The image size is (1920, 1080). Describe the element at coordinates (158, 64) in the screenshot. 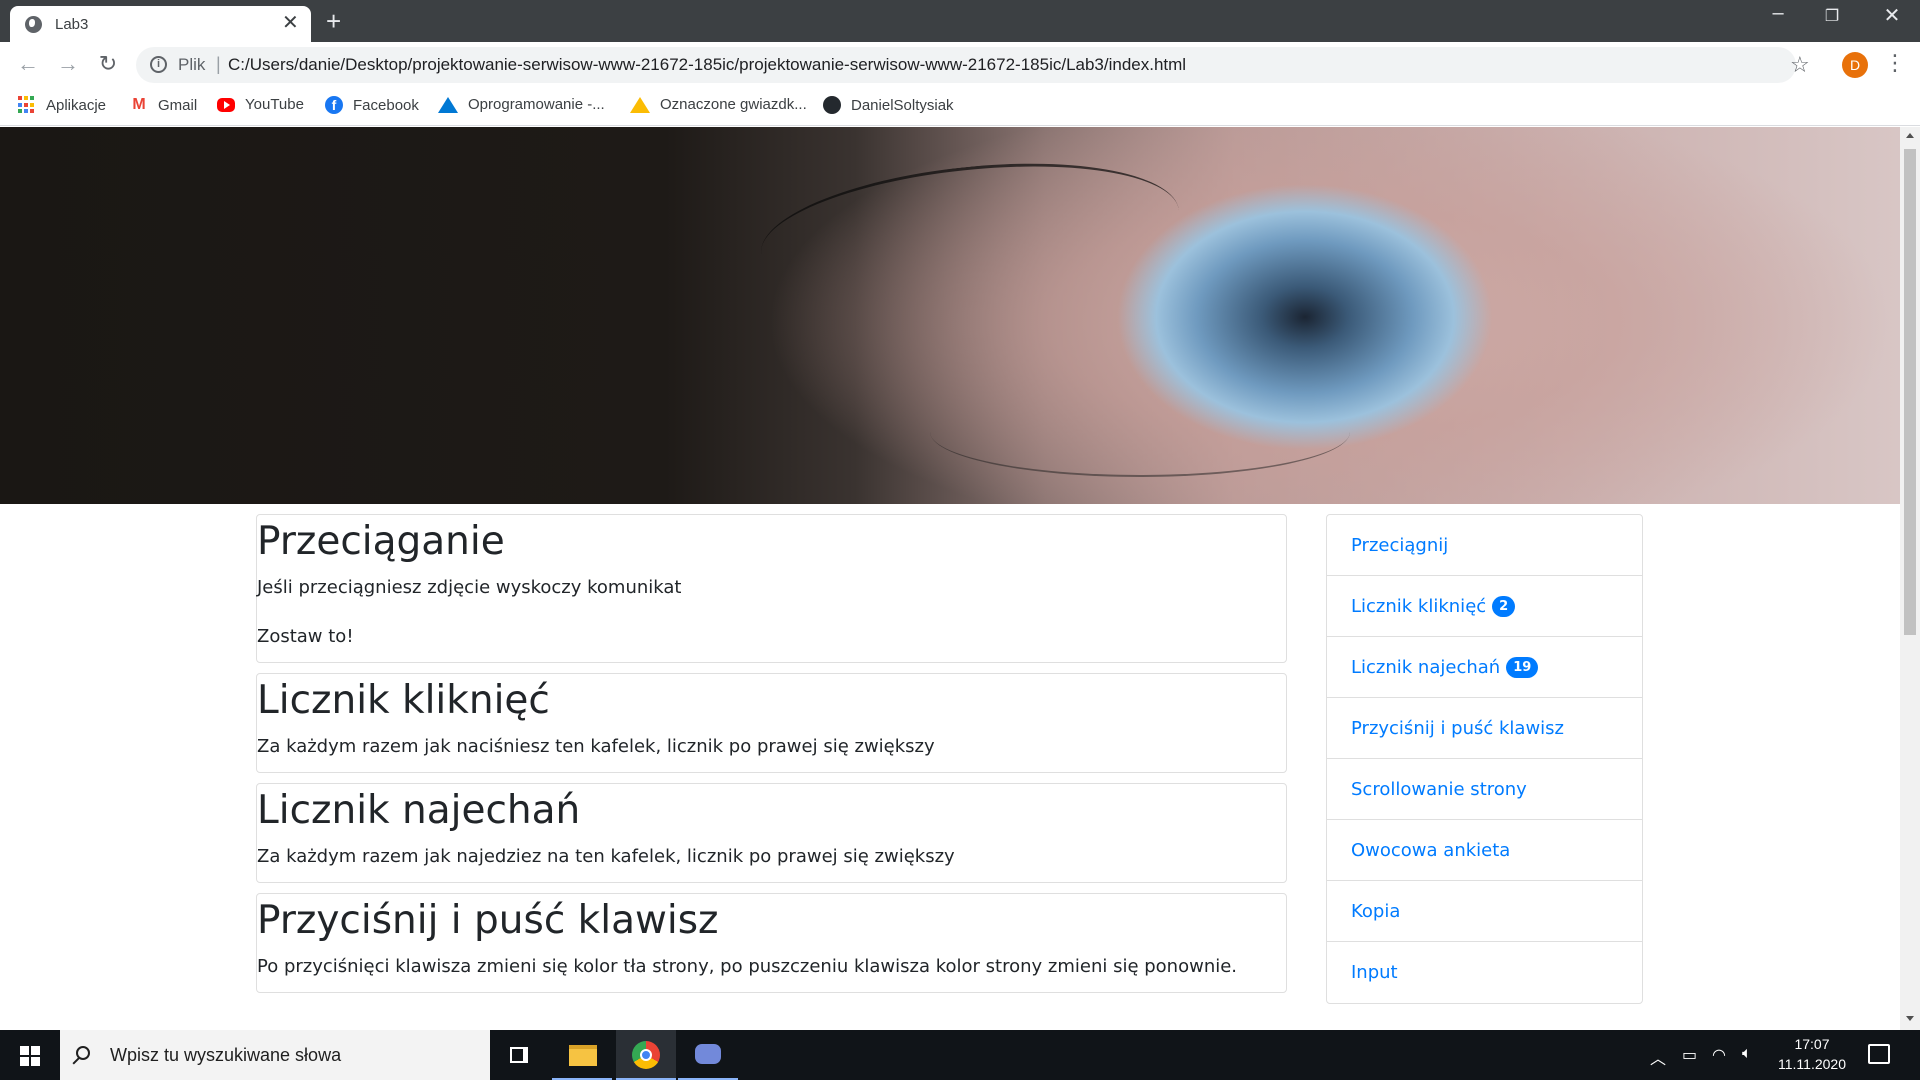

I see `info-icon: i` at that location.